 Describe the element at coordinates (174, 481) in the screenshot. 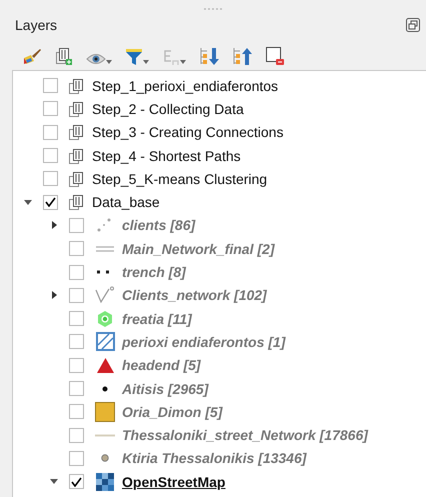

I see `layer-name: OpenStreetMap` at that location.